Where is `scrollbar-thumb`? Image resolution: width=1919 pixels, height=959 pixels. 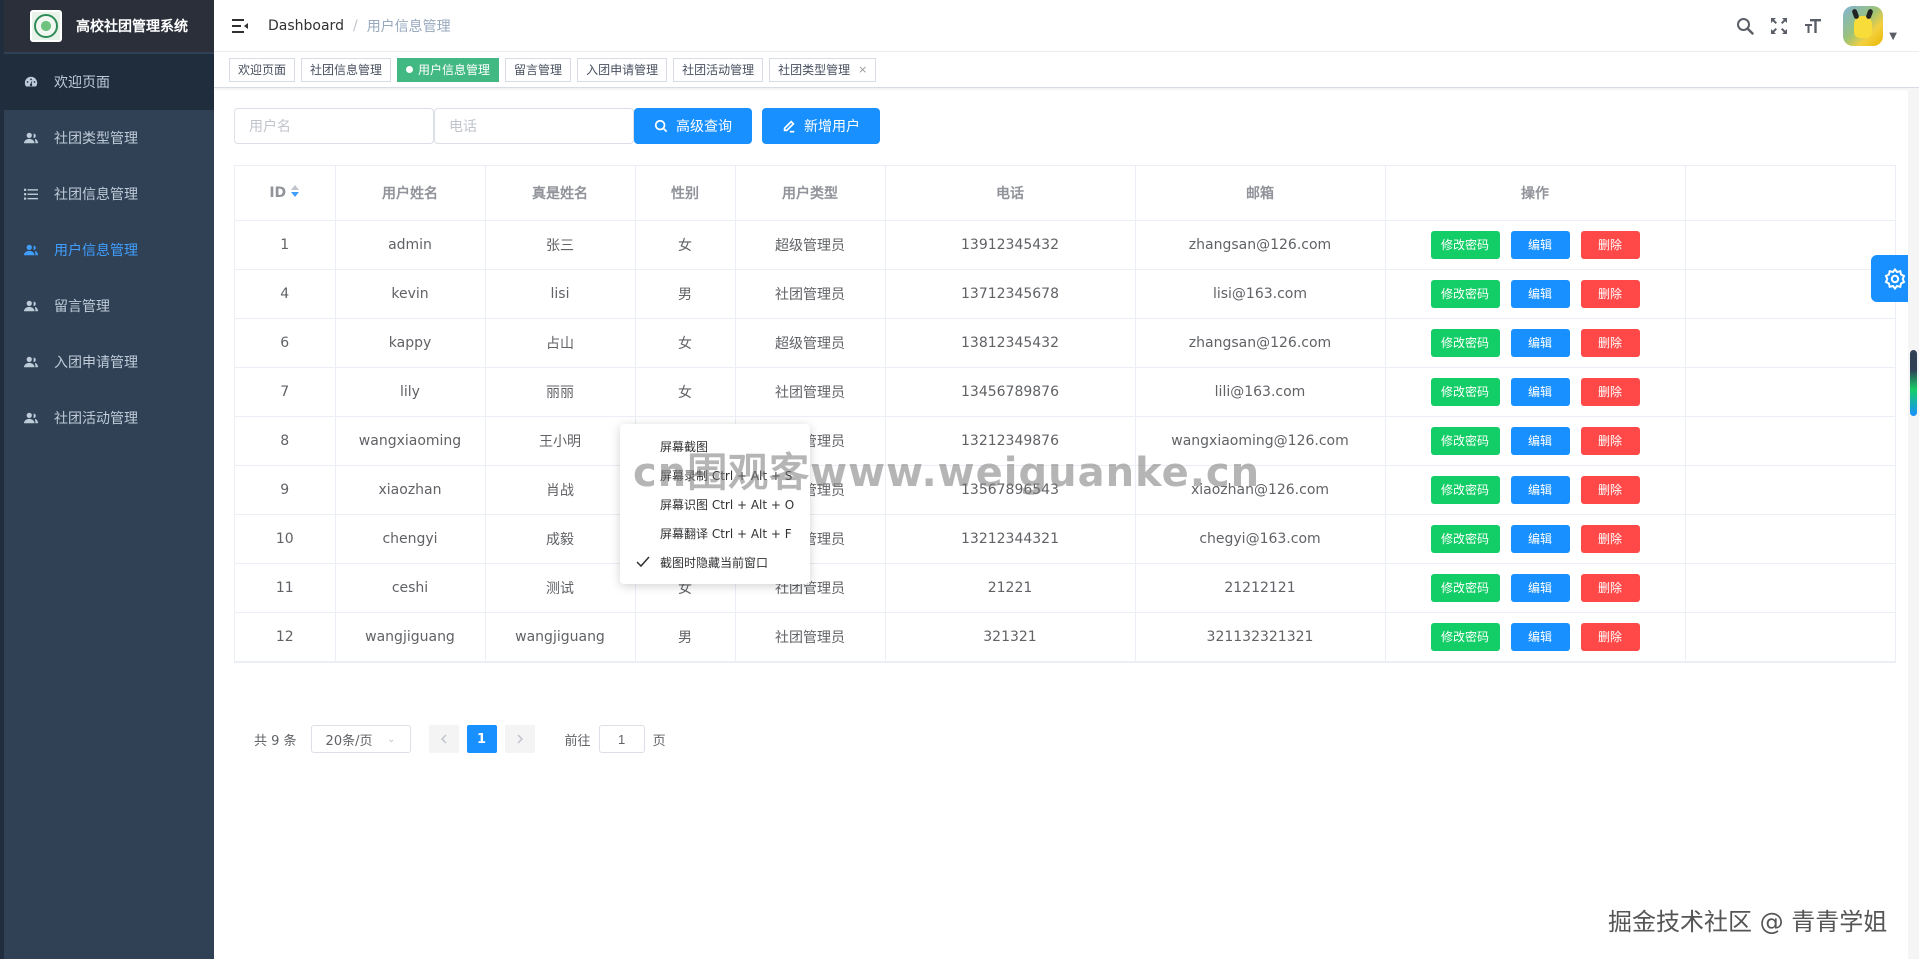 scrollbar-thumb is located at coordinates (1913, 383).